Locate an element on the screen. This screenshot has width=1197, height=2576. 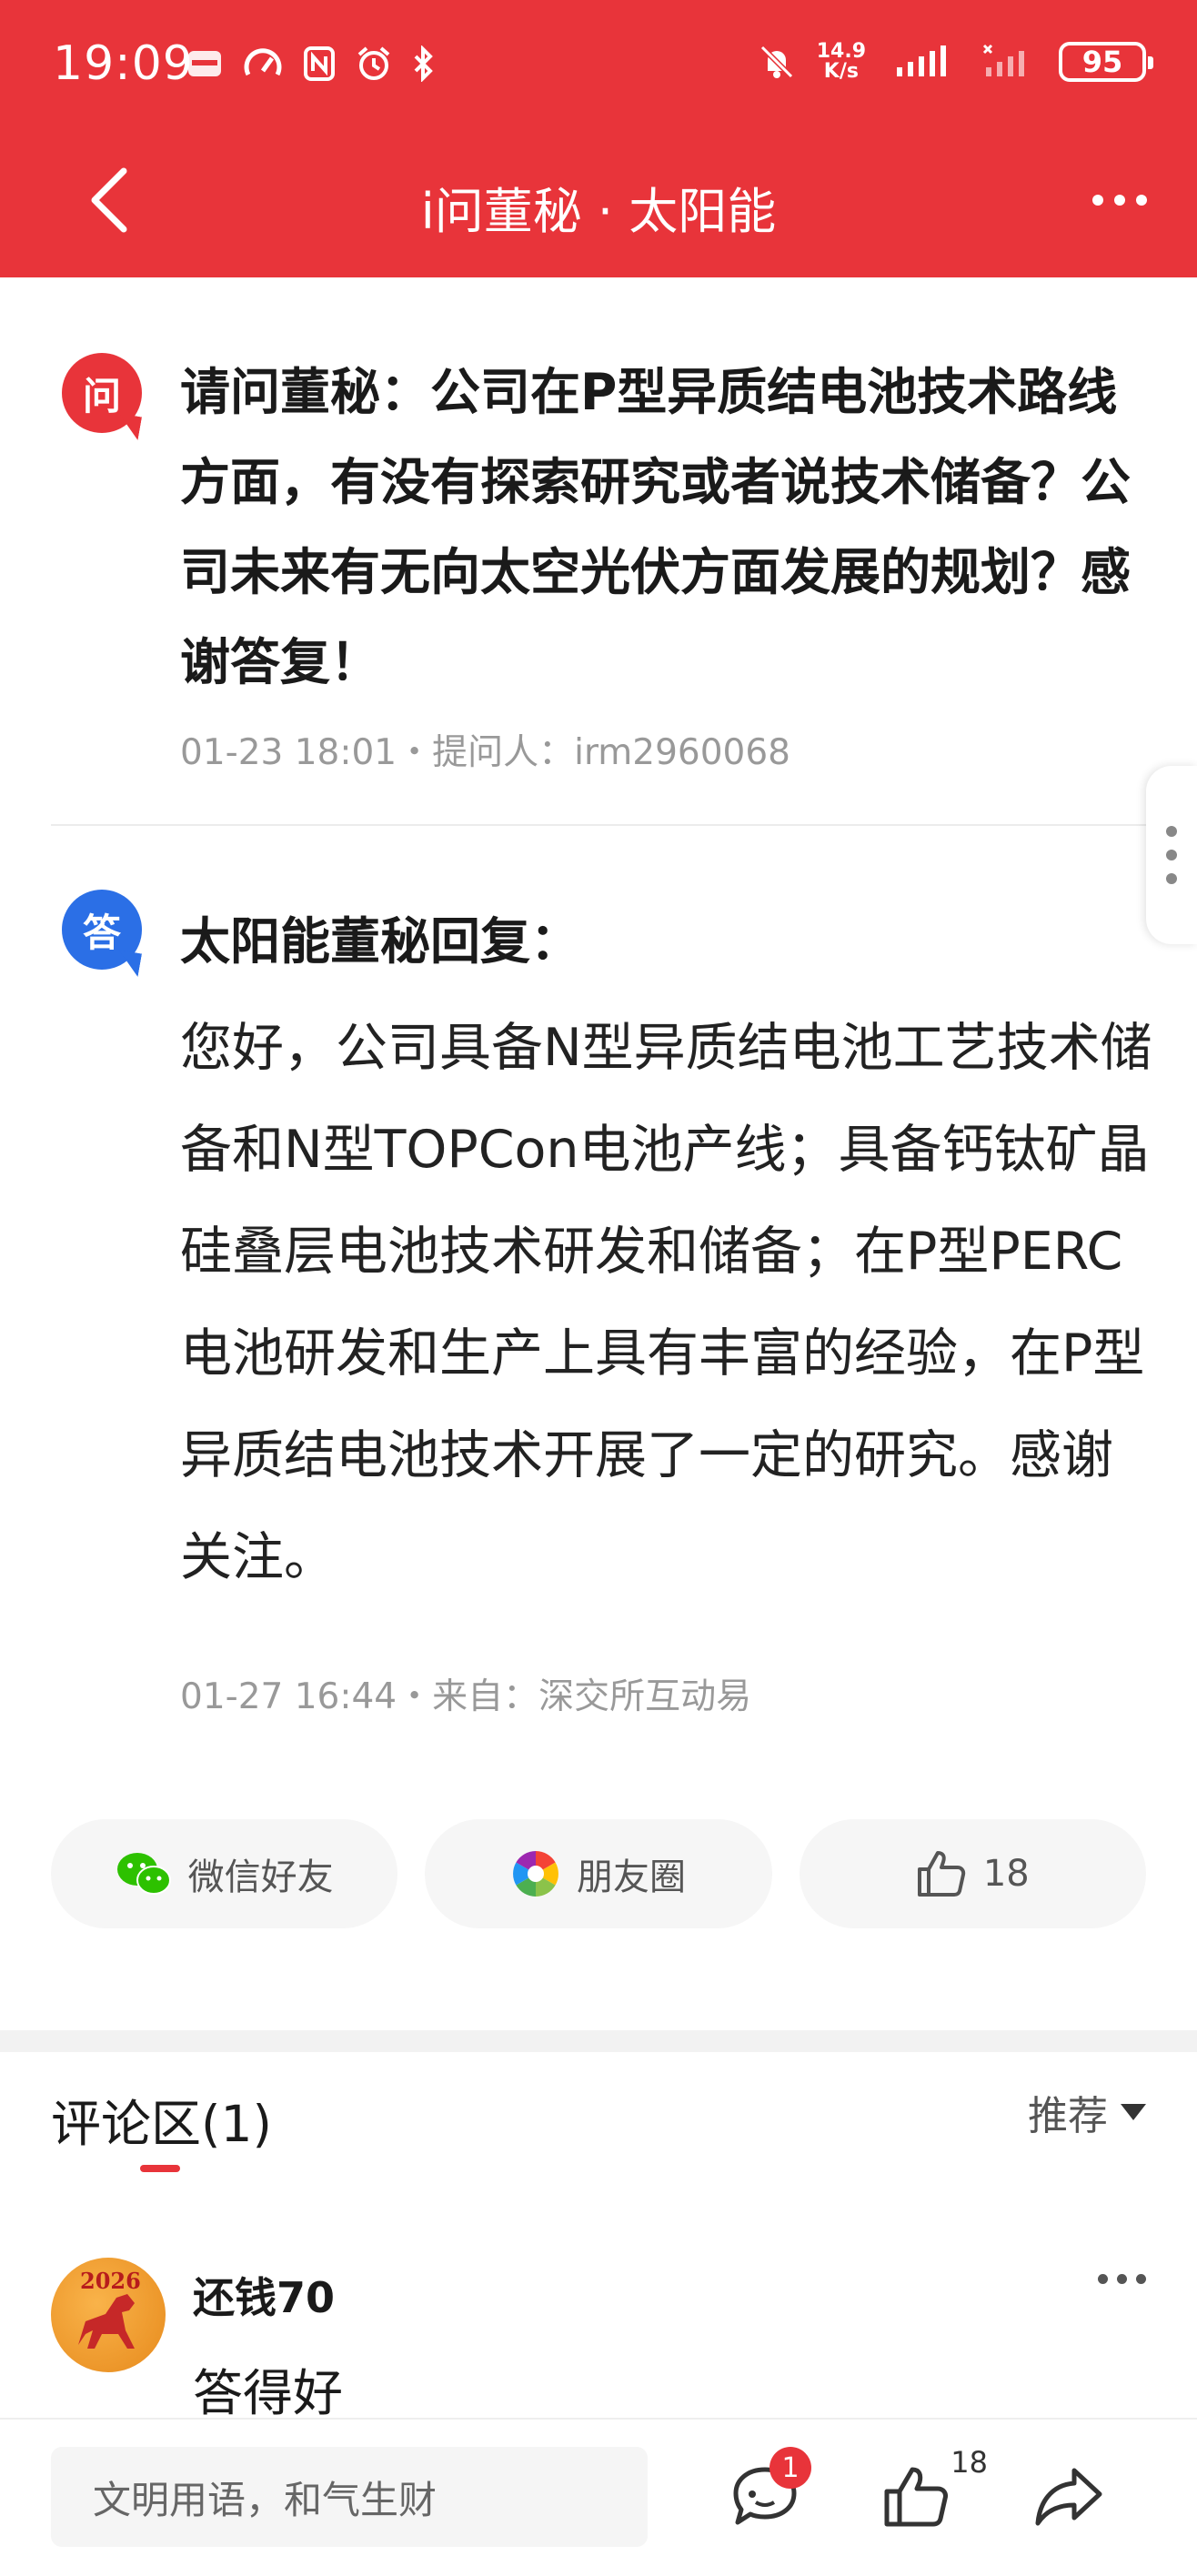
header: 19:09 14.9 K/s 95 i问董秘 · 太阳能 is located at coordinates (598, 138).